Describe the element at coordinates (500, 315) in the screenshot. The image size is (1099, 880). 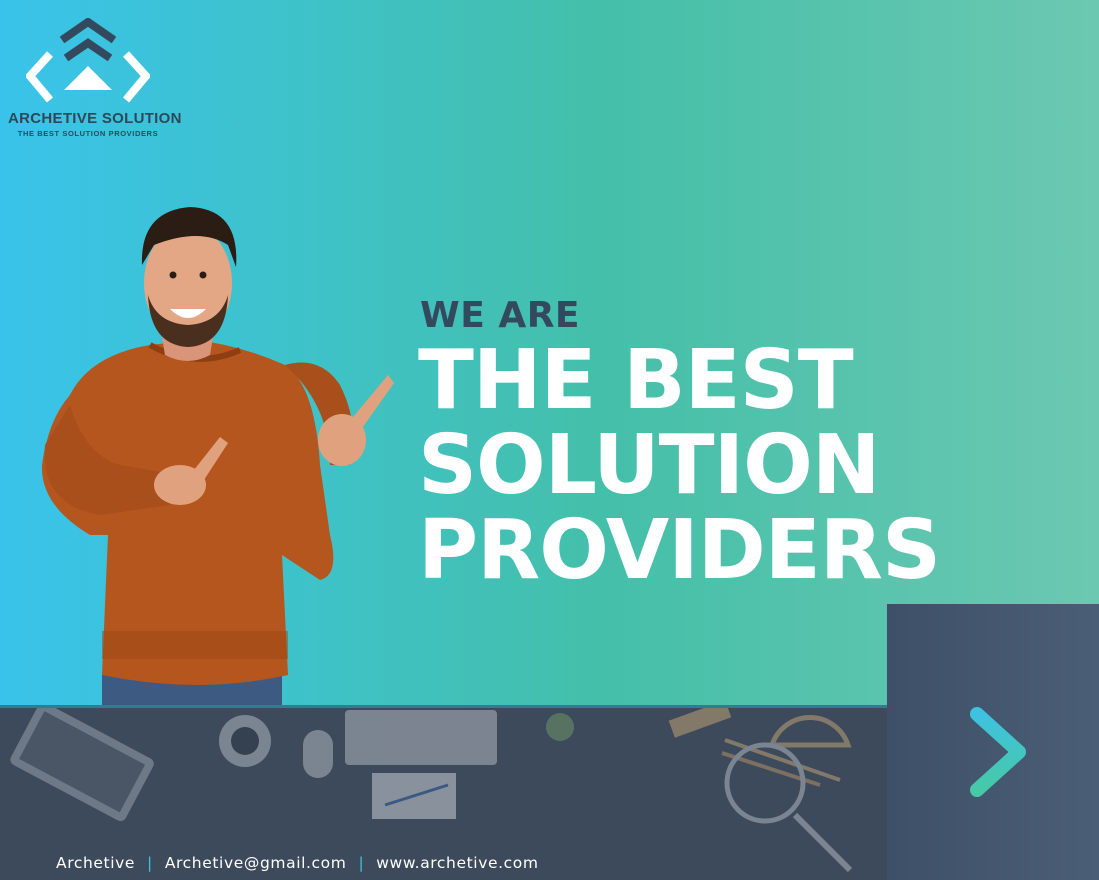
I see `headline-kicker: WE ARE` at that location.